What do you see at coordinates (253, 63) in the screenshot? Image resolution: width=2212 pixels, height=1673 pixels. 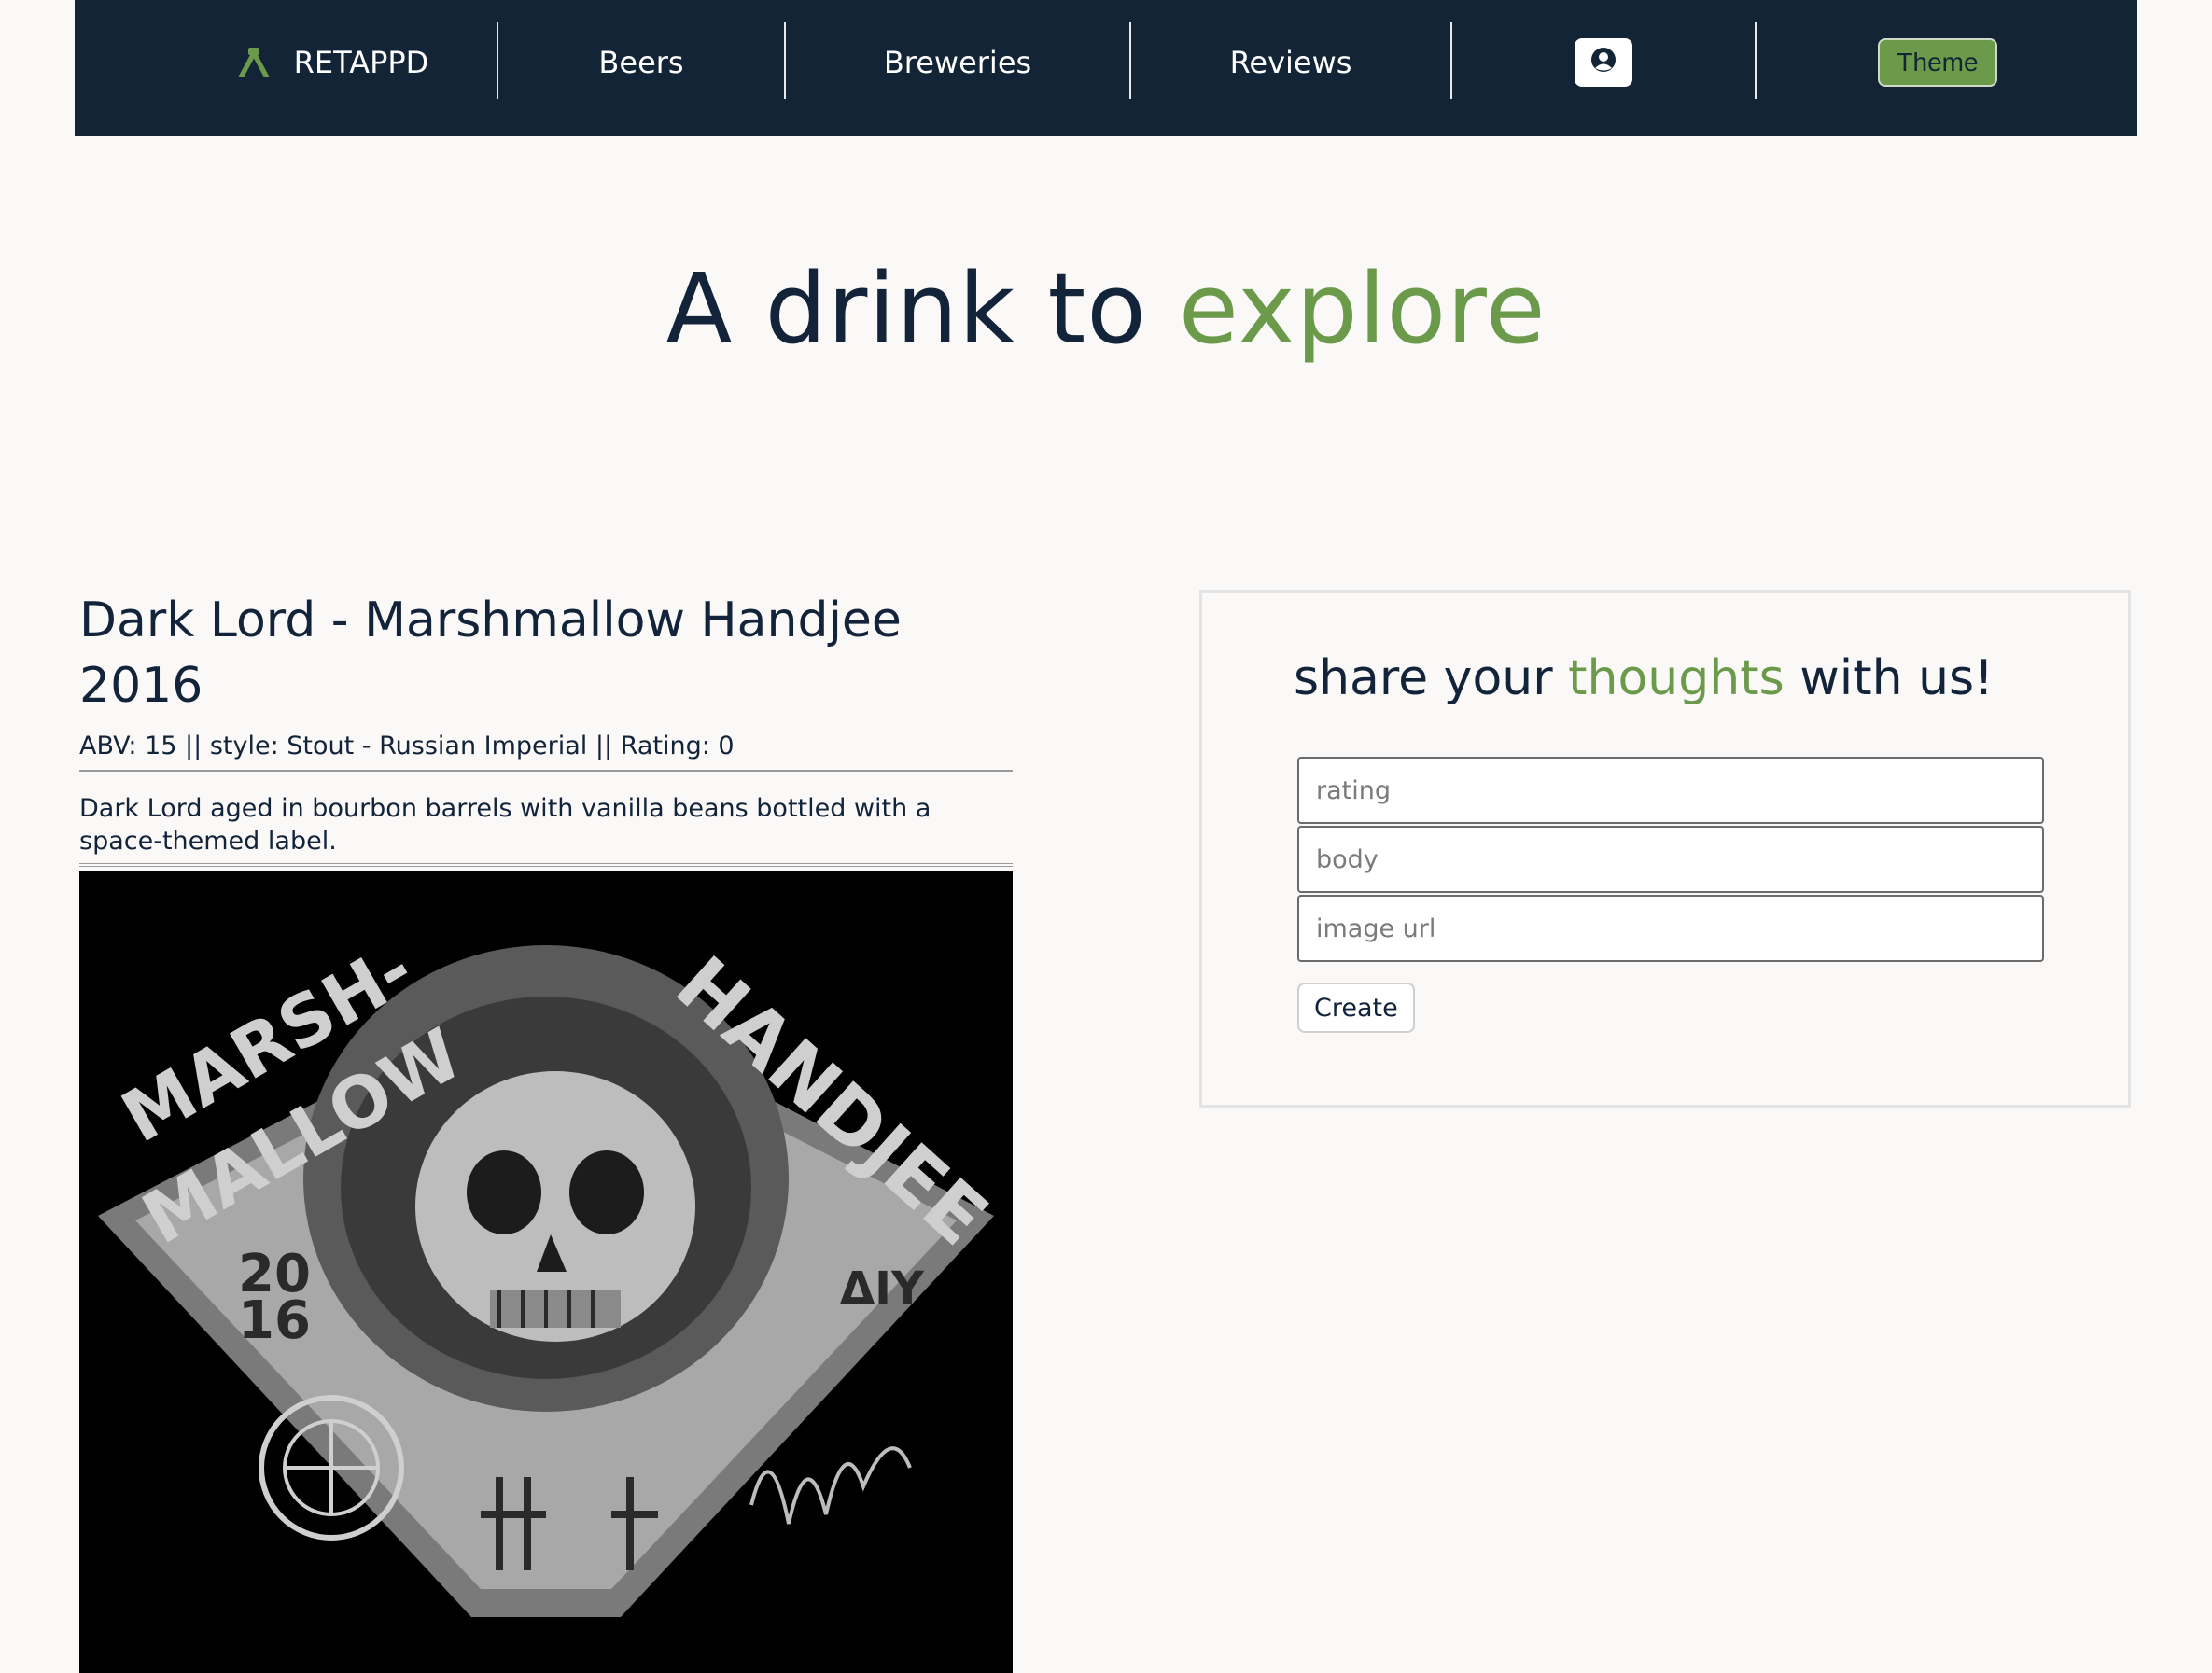 I see `beer-logo-icon` at bounding box center [253, 63].